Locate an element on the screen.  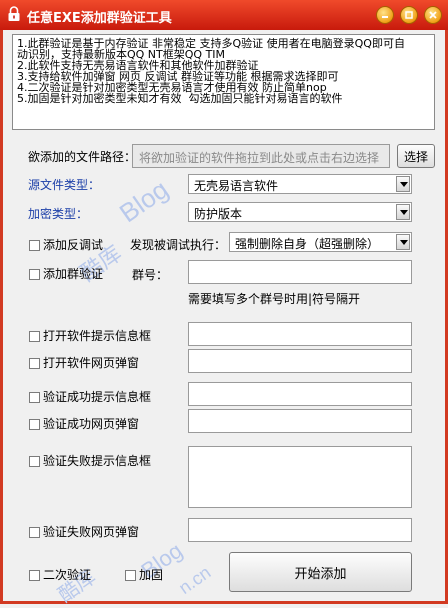
browse-button: 选择 is located at coordinates (416, 156).